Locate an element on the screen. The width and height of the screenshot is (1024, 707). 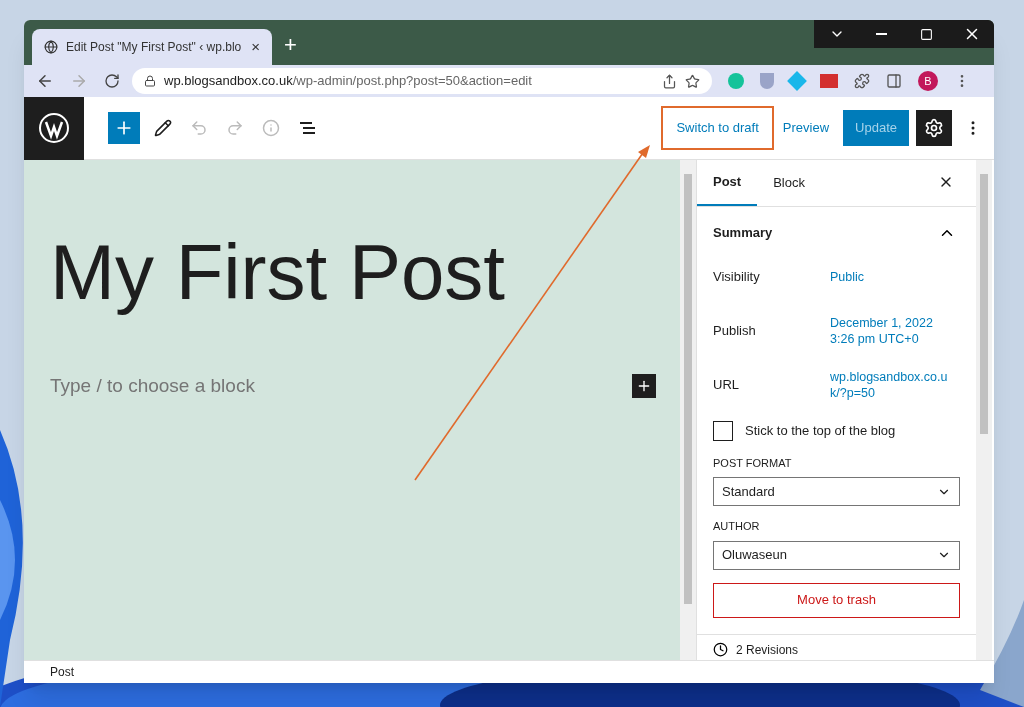
share-icon is located at coordinates (669, 81).